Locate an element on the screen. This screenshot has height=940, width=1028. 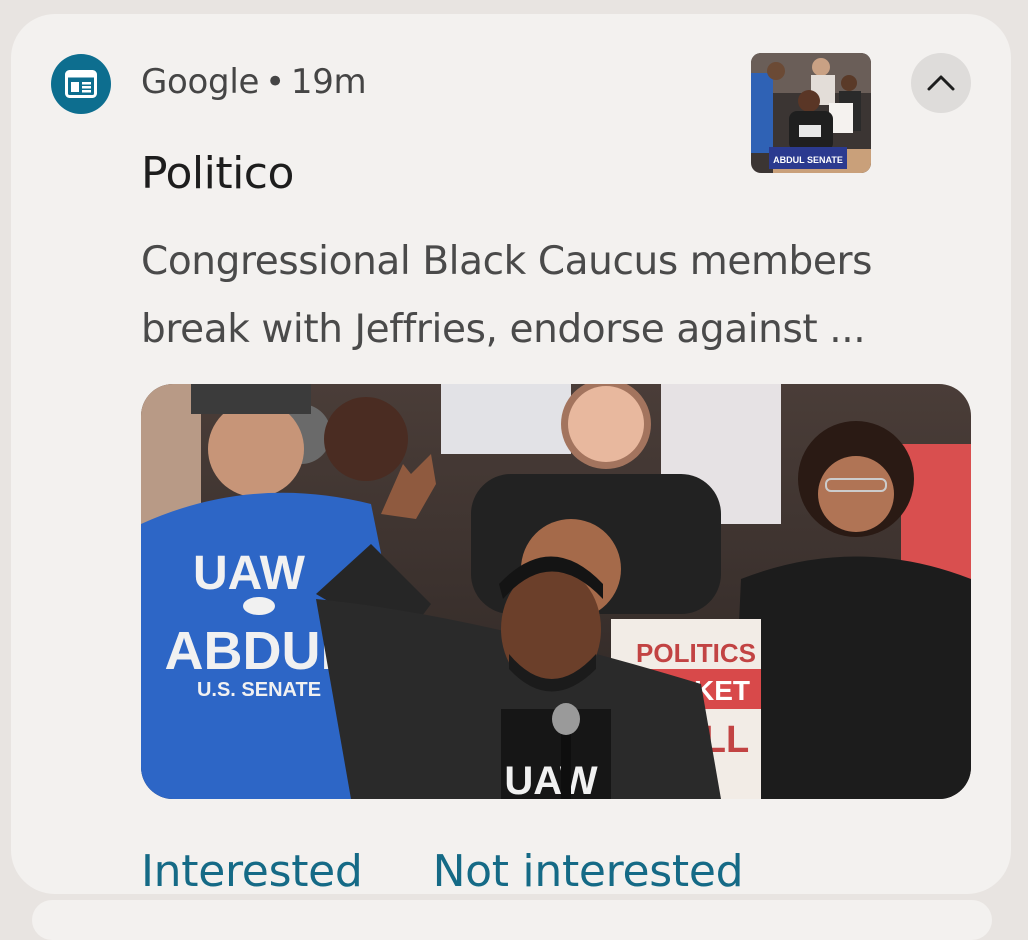
shirt-text-1: UAW is located at coordinates (249, 573).